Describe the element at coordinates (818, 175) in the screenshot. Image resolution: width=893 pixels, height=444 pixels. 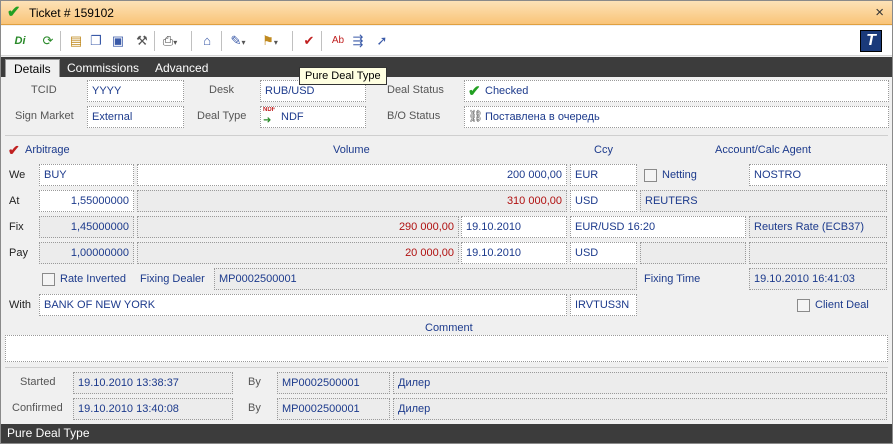
I see `account-field: NOSTRO` at that location.